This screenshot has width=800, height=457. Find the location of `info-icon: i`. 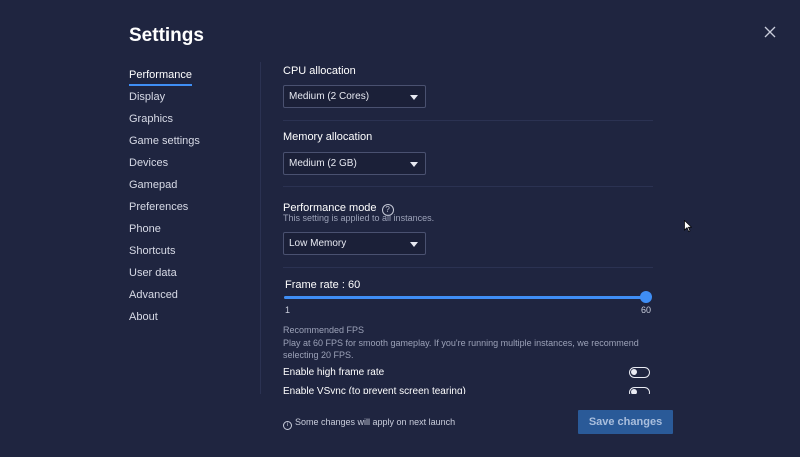

info-icon: i is located at coordinates (287, 425).